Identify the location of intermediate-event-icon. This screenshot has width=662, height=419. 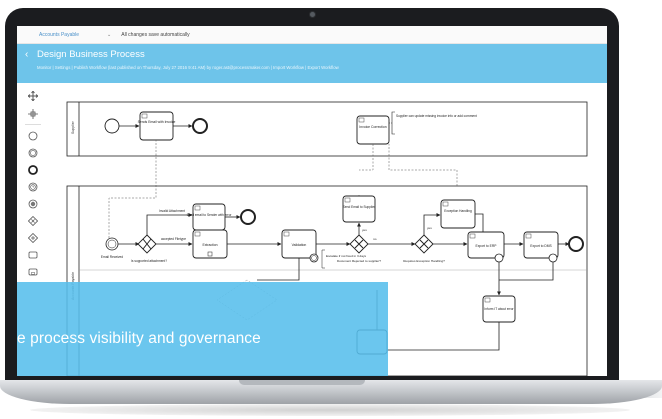
(33, 153).